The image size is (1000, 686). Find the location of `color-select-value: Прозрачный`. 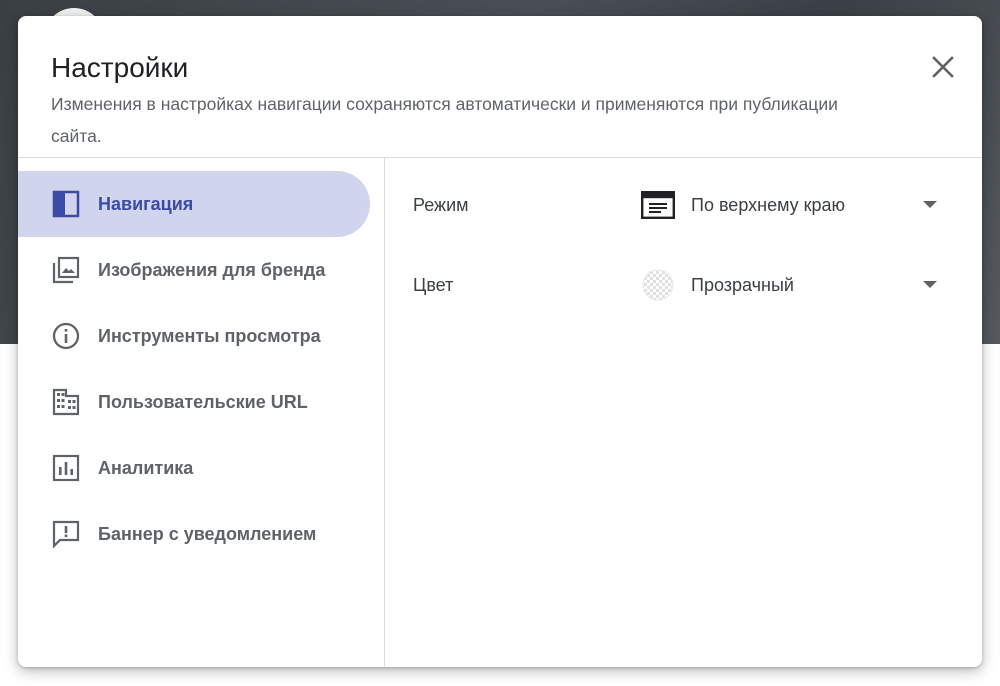

color-select-value: Прозрачный is located at coordinates (742, 285).